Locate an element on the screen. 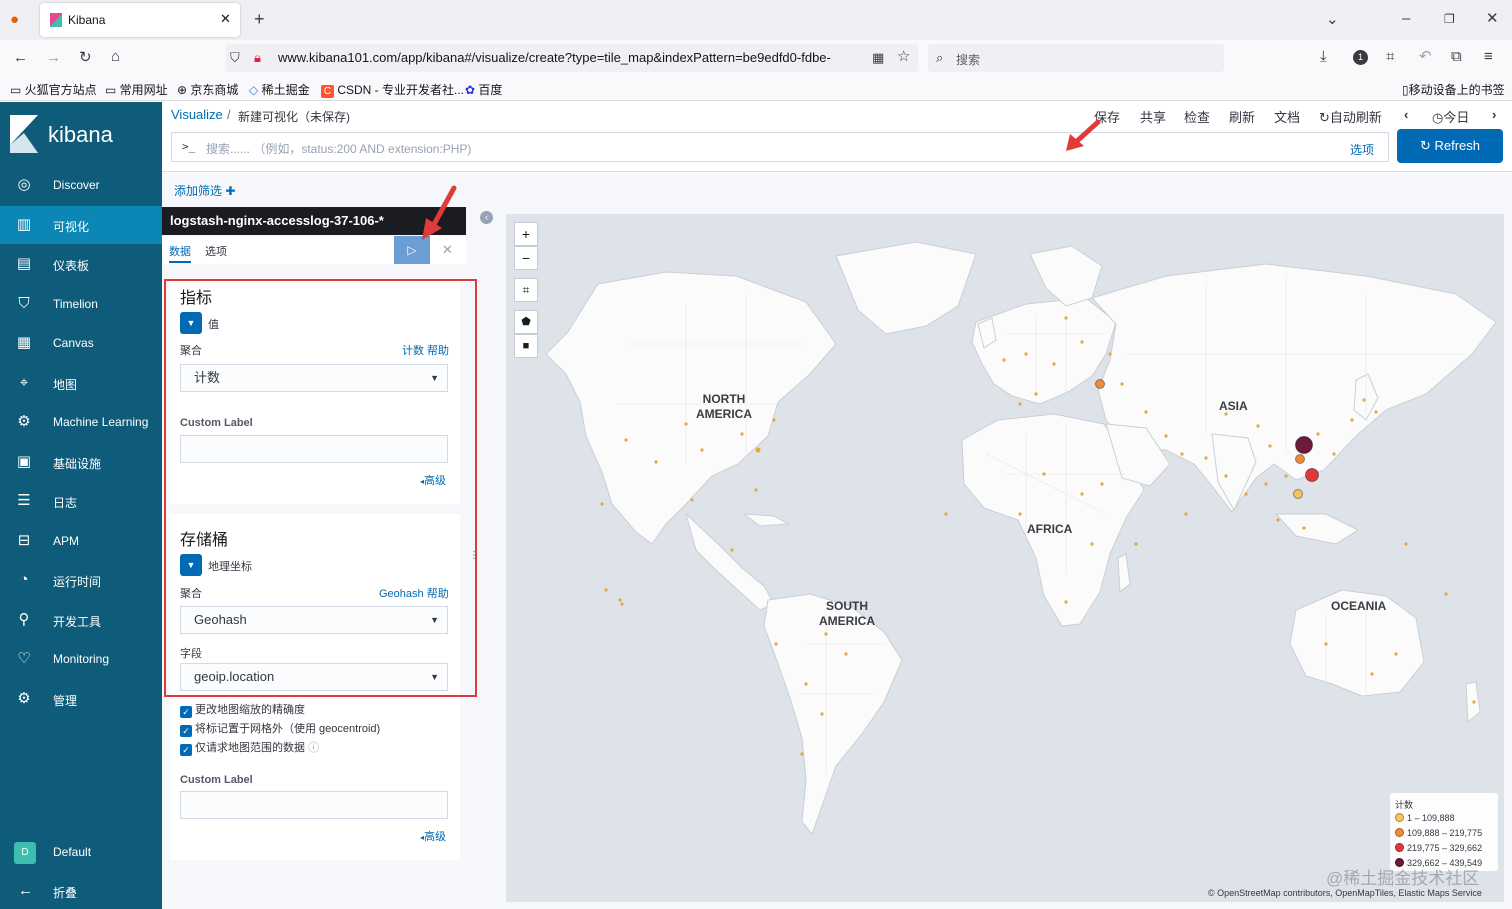  tab-list-chevron-icon: ⌄ is located at coordinates (1332, 20).